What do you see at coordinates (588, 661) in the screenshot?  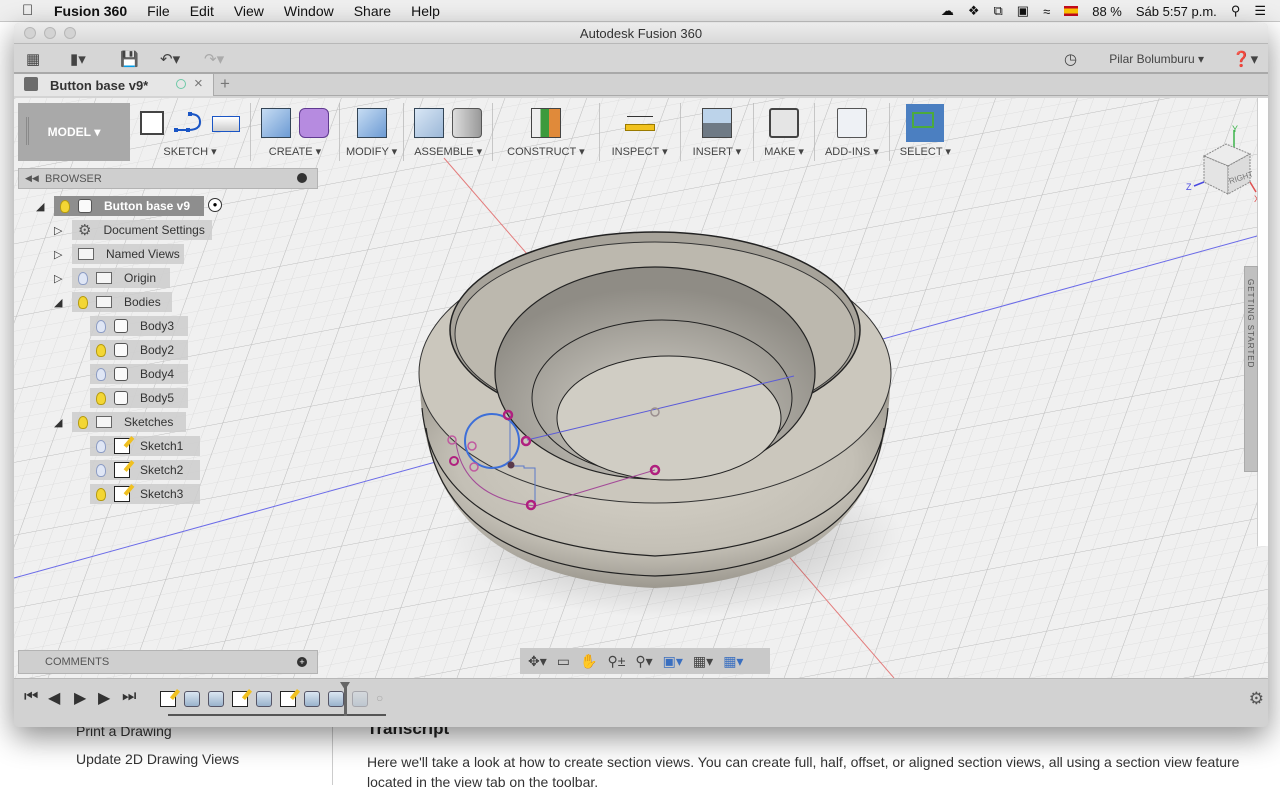 I see `pan-hand-icon: ✋` at bounding box center [588, 661].